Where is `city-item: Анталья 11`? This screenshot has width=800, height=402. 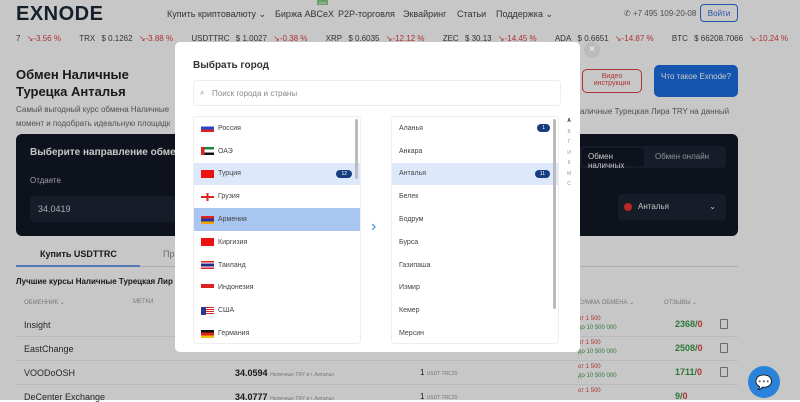
city-item: Анталья 11 is located at coordinates (475, 174).